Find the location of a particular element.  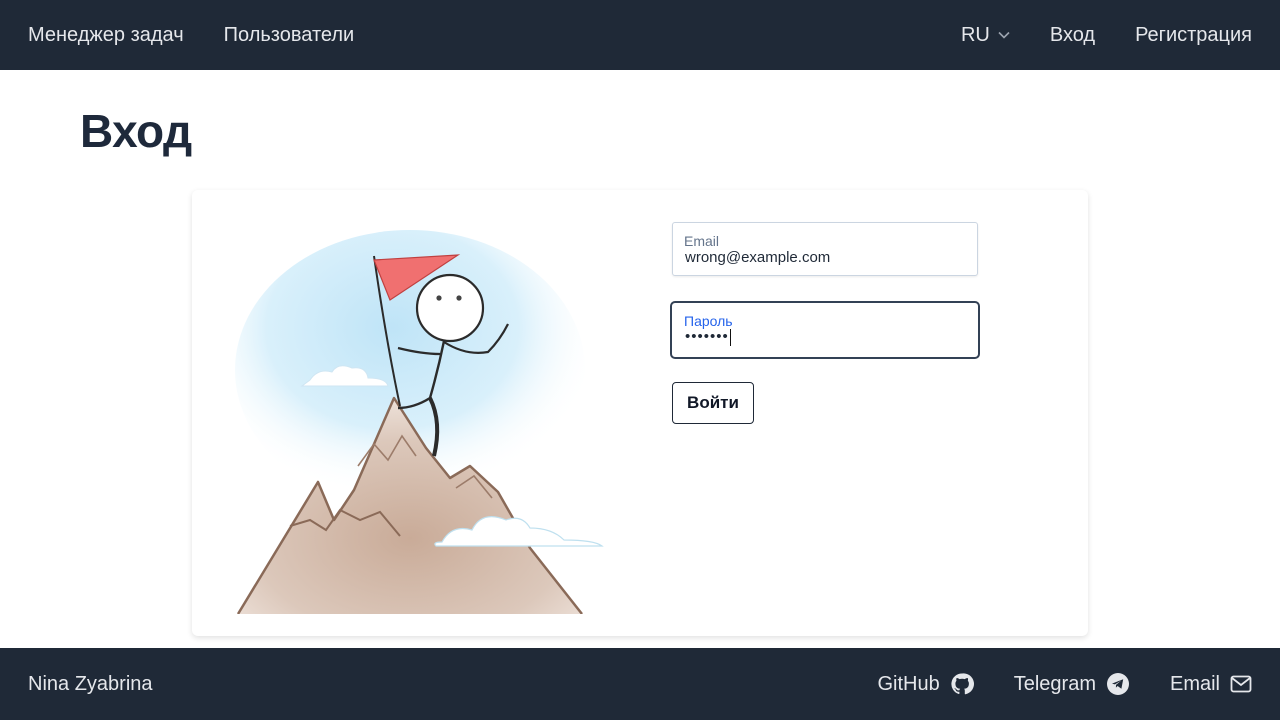

login-submit-button: Войти is located at coordinates (713, 403).